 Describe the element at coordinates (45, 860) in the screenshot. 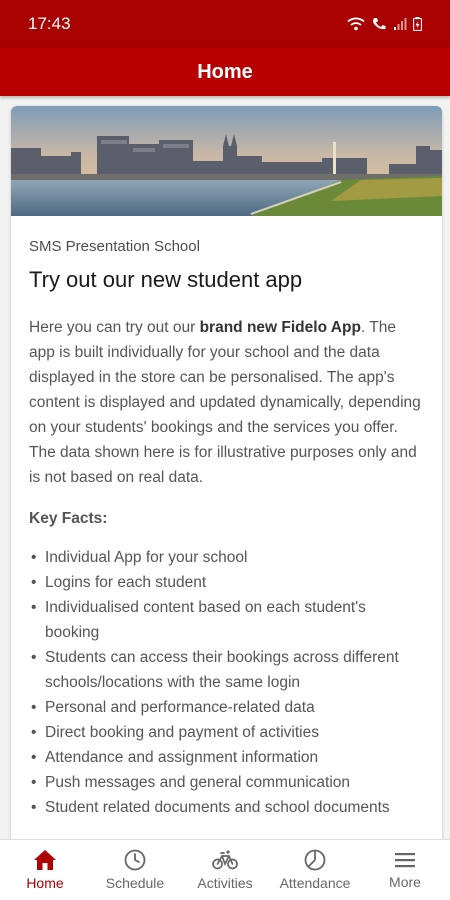

I see `home-icon` at that location.